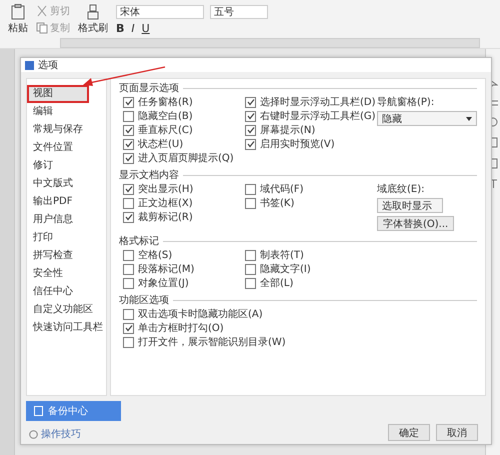  Describe the element at coordinates (55, 130) in the screenshot. I see `sidebar-item: 常规与保存` at that location.